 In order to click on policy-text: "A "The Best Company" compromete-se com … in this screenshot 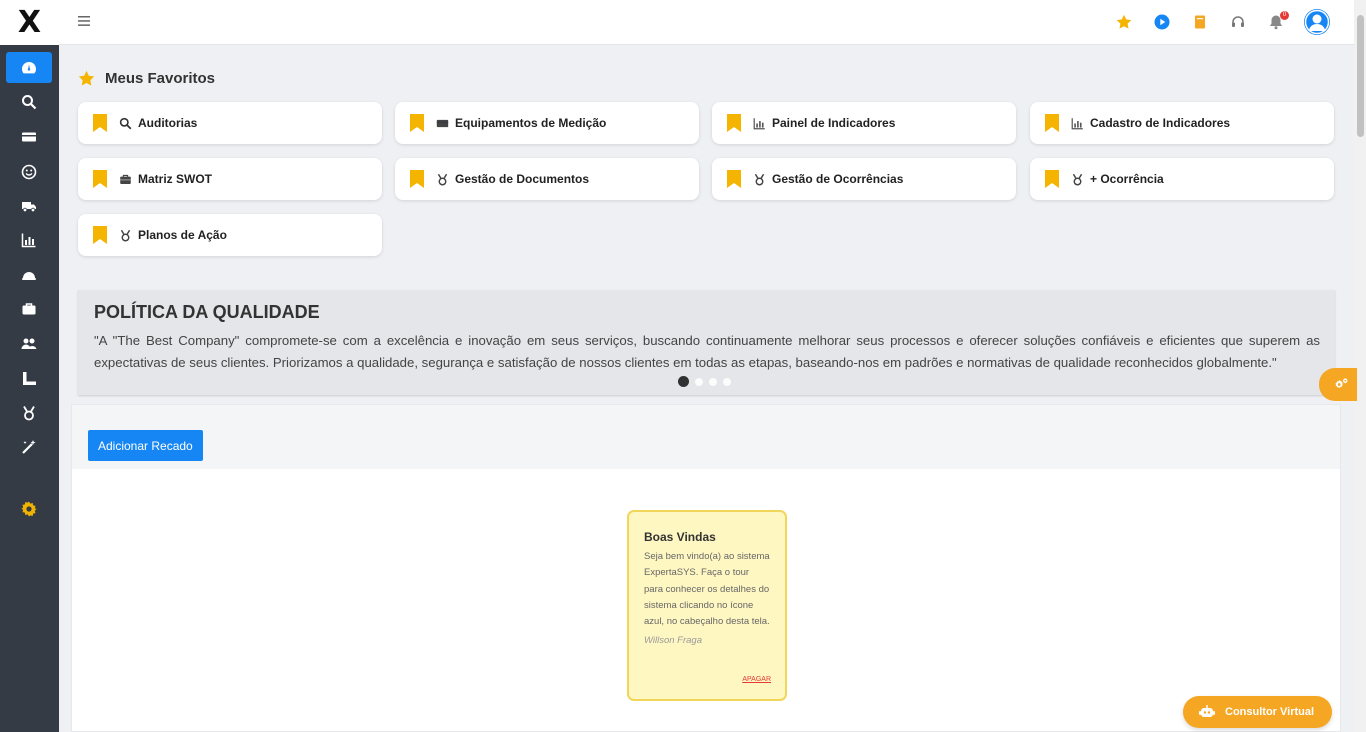, I will do `click(707, 351)`.